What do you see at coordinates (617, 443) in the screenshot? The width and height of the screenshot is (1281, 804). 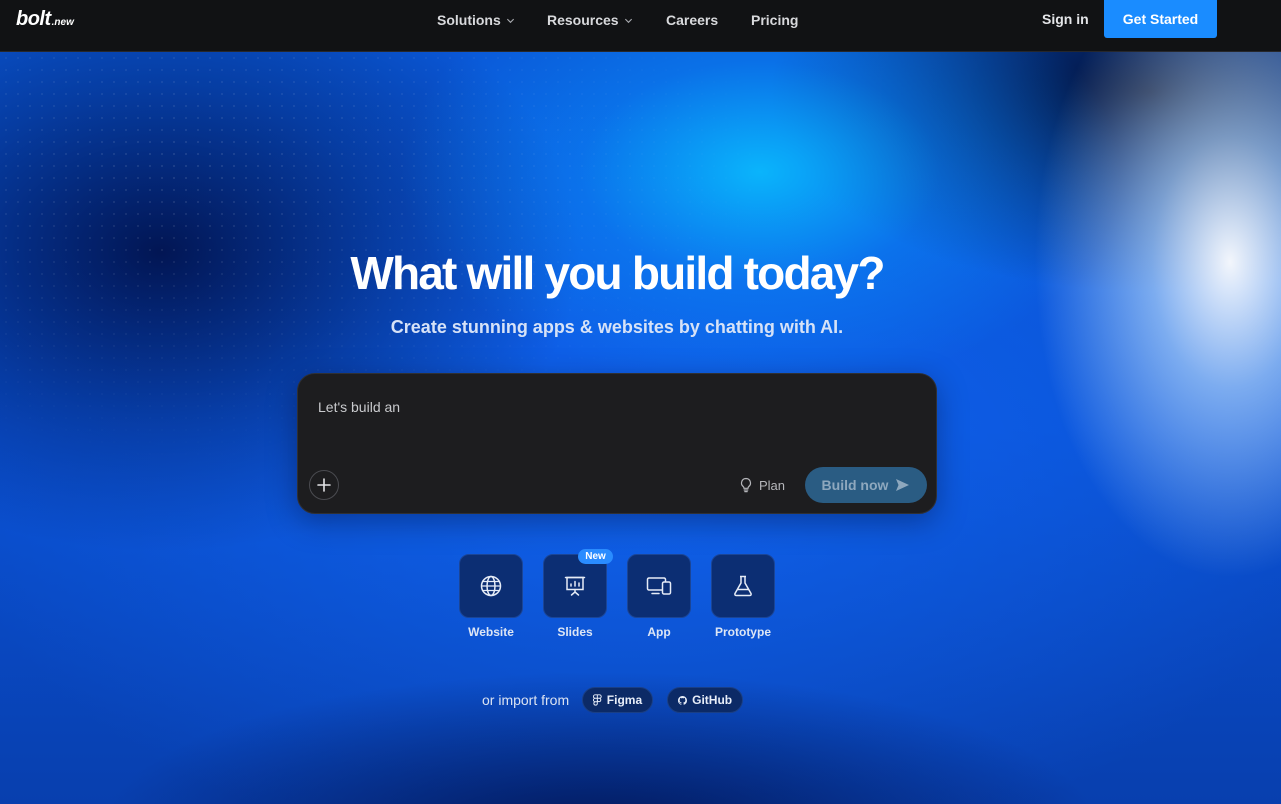 I see `prompt-box: Plan Build now` at bounding box center [617, 443].